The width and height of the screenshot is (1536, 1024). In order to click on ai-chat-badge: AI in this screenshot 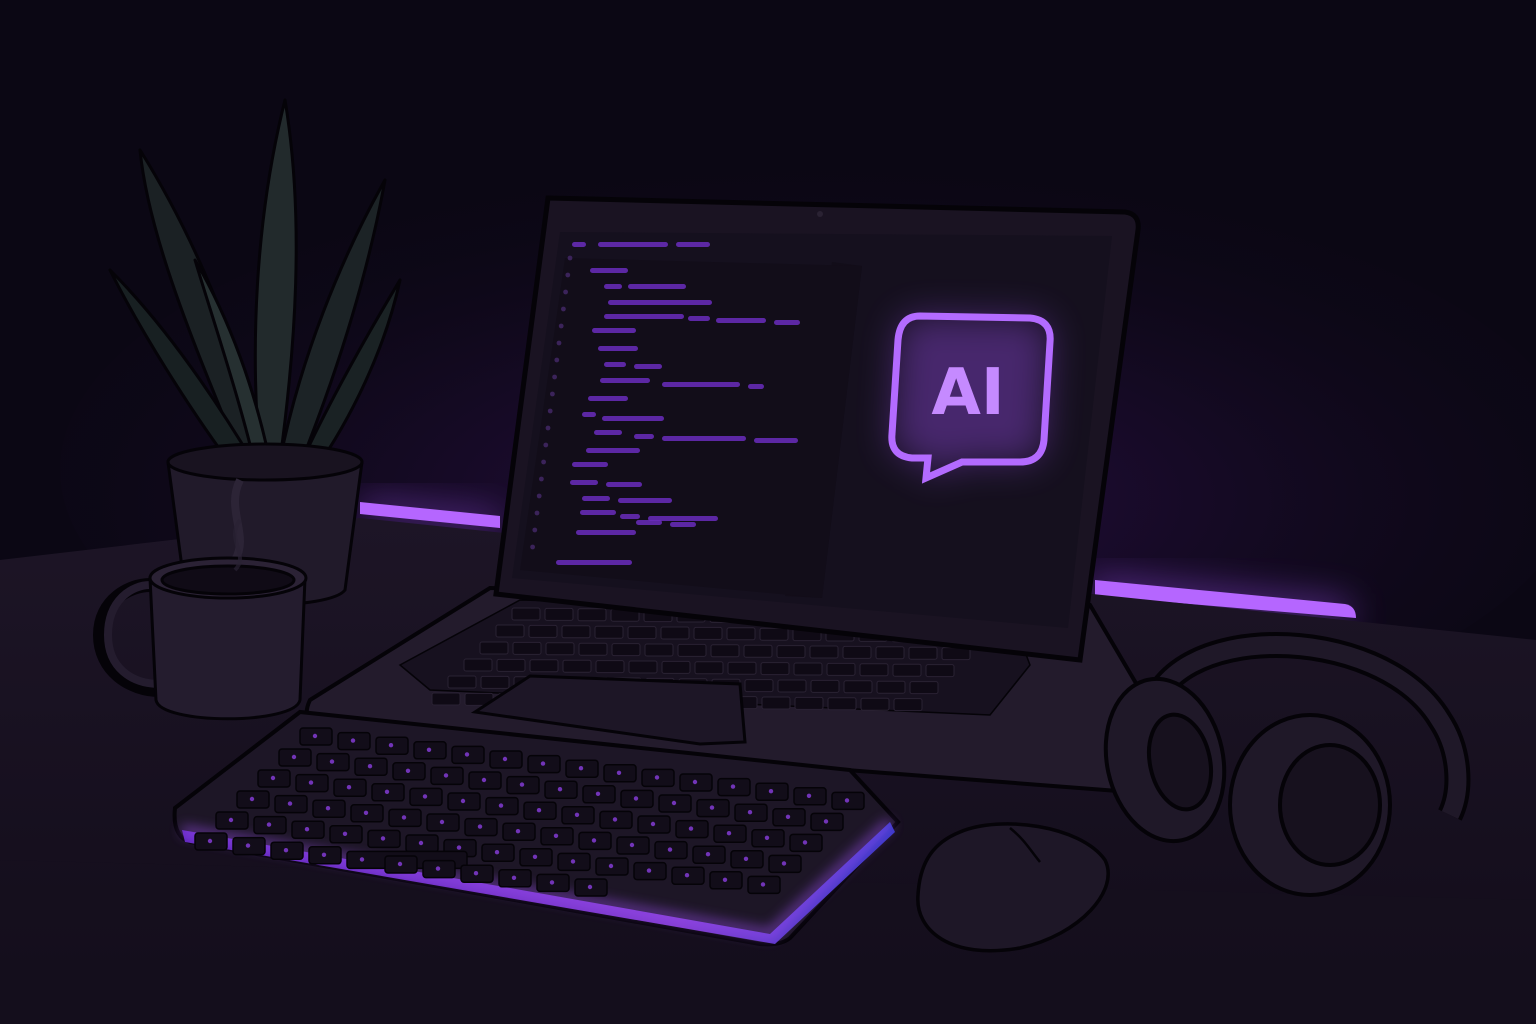, I will do `click(971, 398)`.